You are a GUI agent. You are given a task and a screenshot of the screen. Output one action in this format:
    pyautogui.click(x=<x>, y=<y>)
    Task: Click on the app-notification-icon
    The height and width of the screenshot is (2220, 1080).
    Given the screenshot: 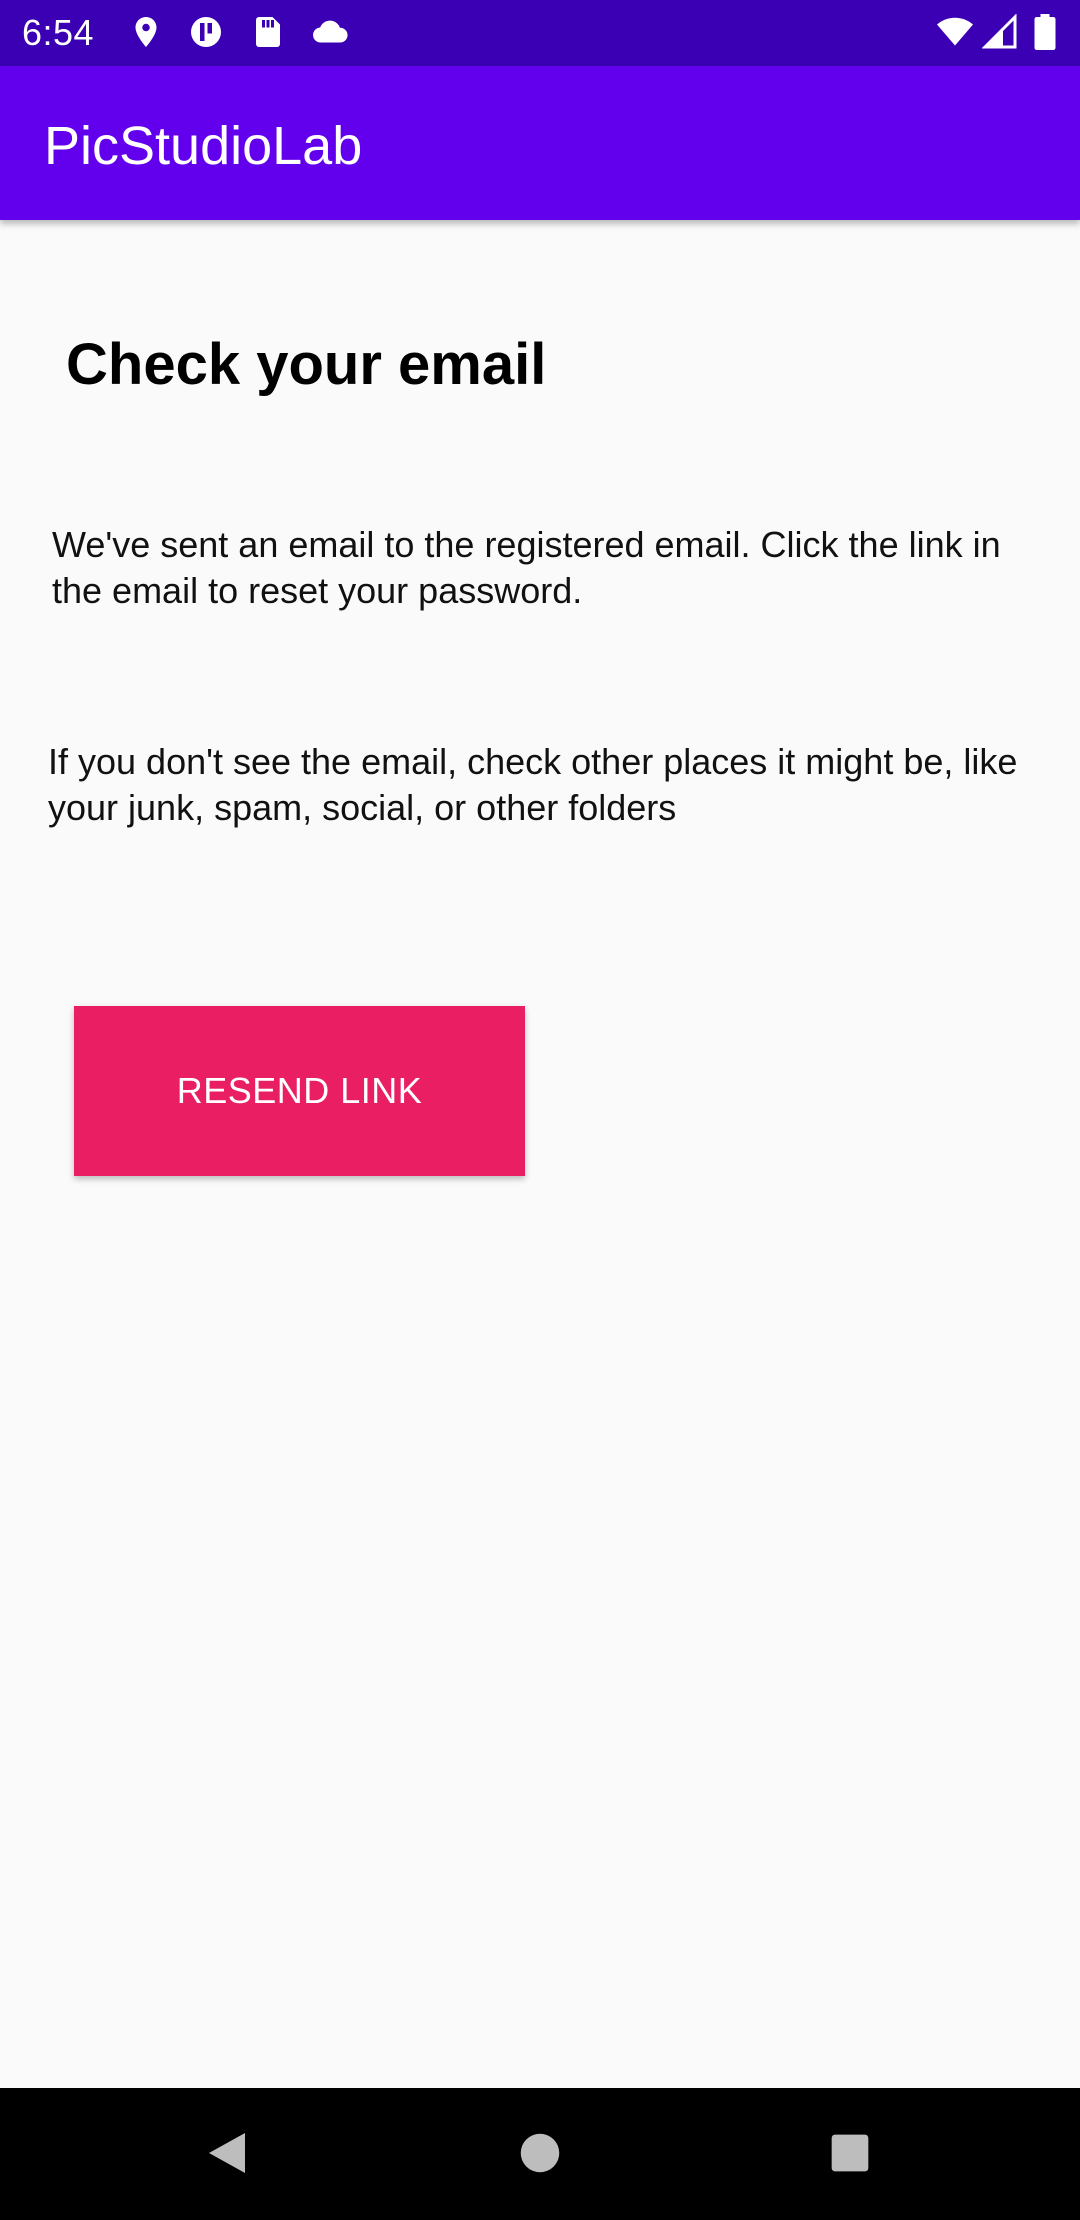 What is the action you would take?
    pyautogui.click(x=206, y=32)
    